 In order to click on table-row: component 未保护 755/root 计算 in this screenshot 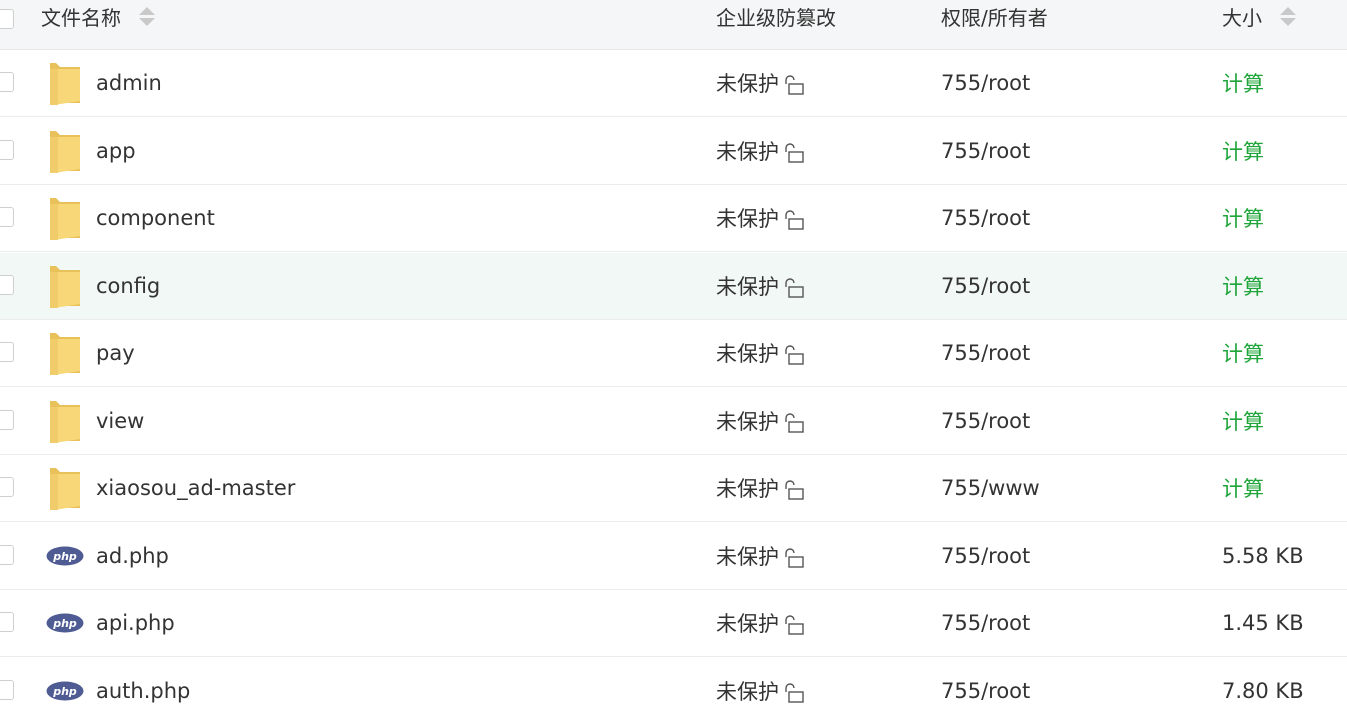, I will do `click(673, 218)`.